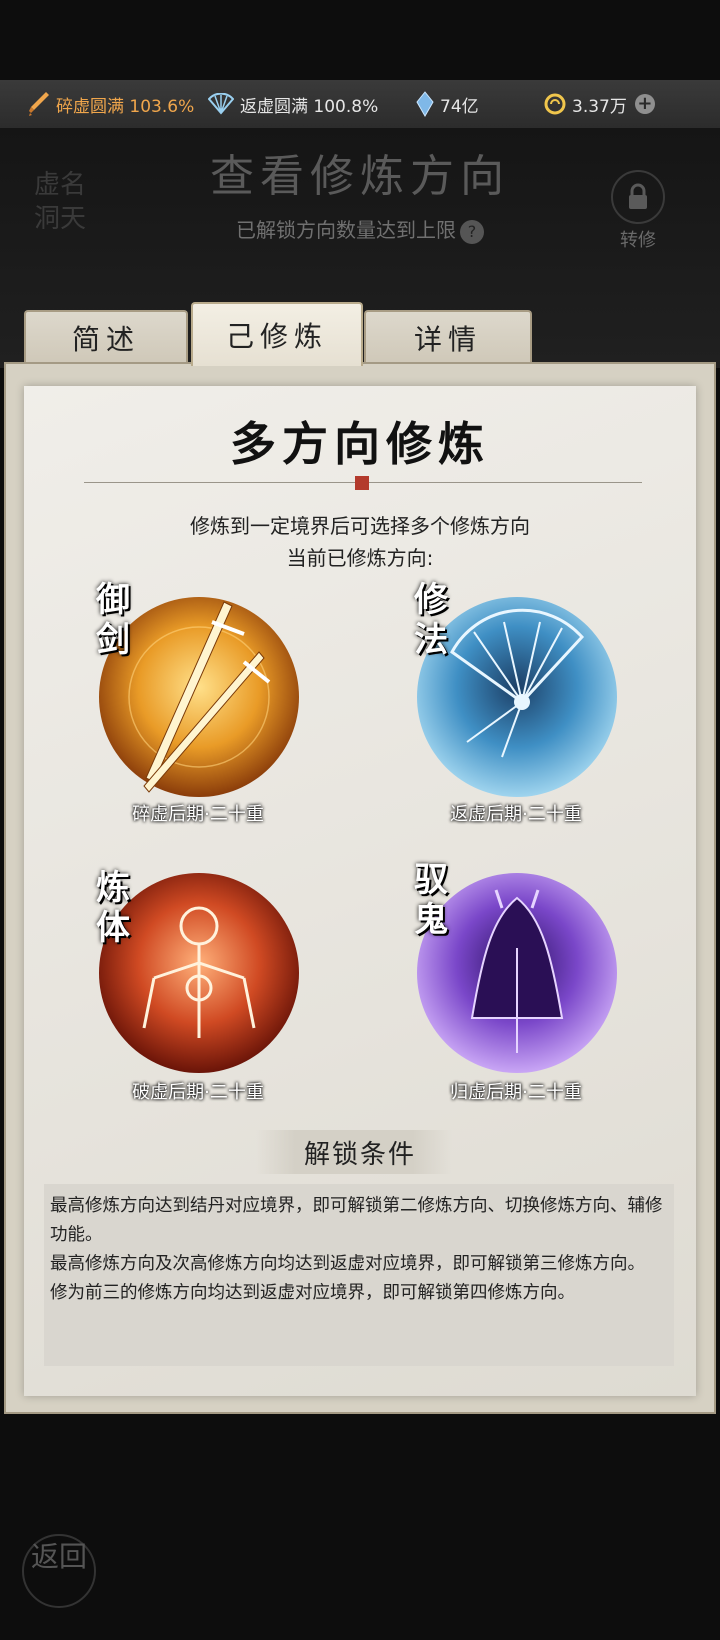  I want to click on panel-title: 多方向修炼, so click(360, 444).